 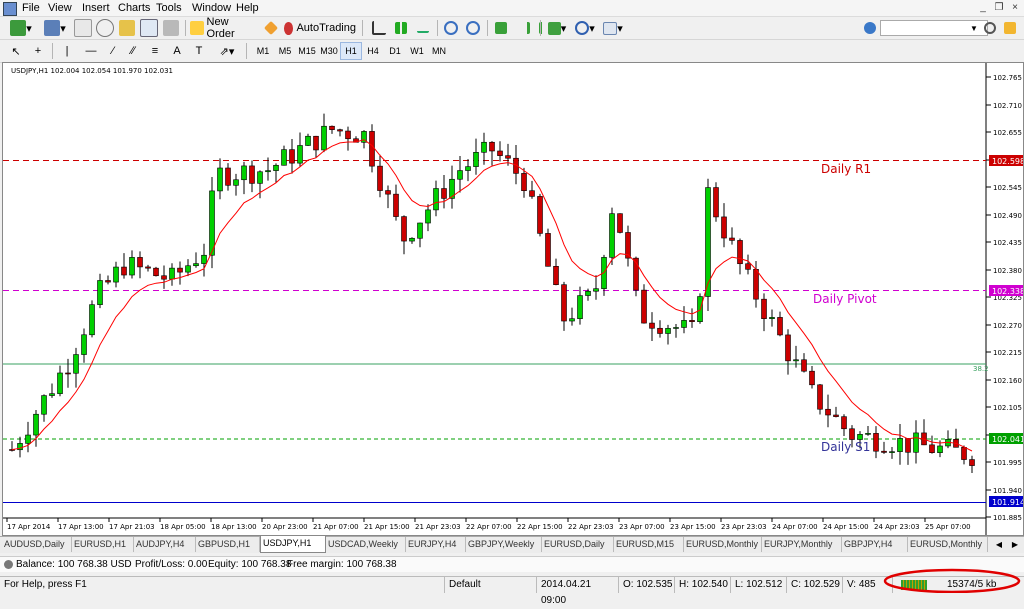 What do you see at coordinates (436, 544) in the screenshot?
I see `tab-eurjpy-h4: EURJPY,H4` at bounding box center [436, 544].